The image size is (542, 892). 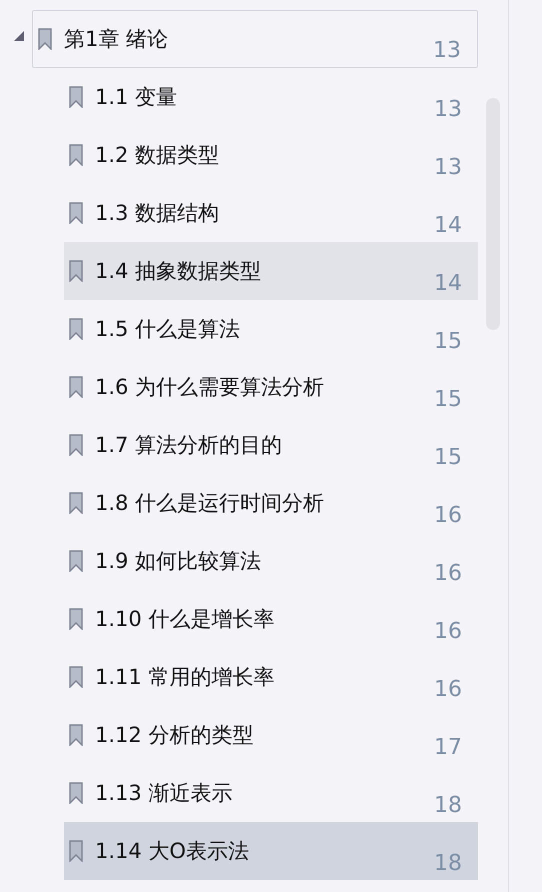 I want to click on item-title: 1.10 什么是增长率, so click(x=185, y=619).